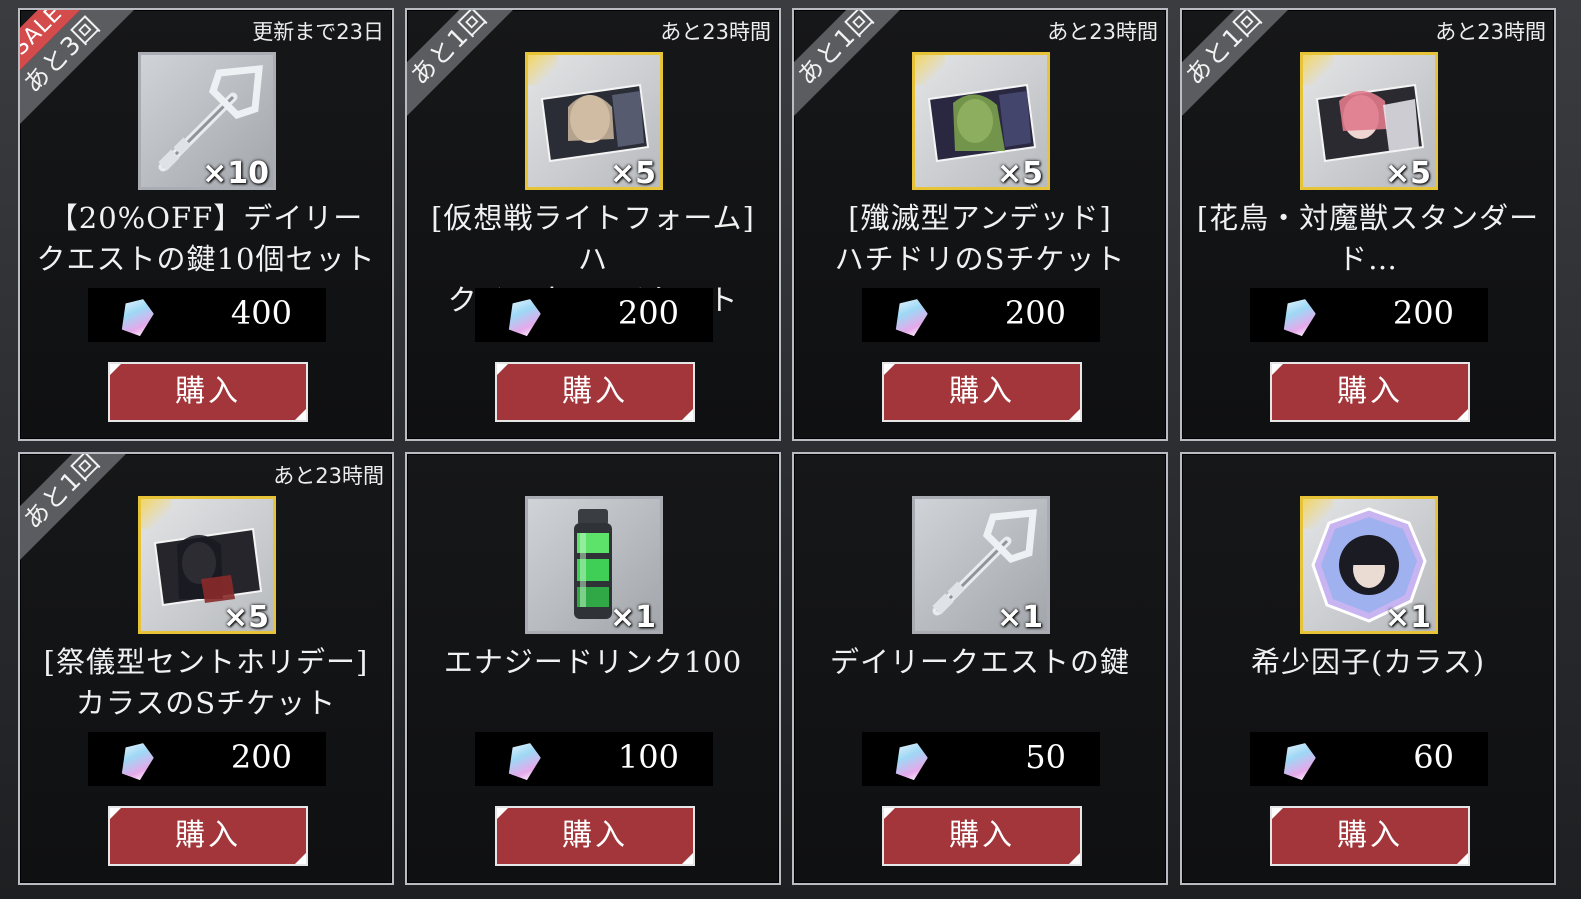  What do you see at coordinates (83, 75) in the screenshot?
I see `purchase-limit-ribbon: SALE あと3回` at bounding box center [83, 75].